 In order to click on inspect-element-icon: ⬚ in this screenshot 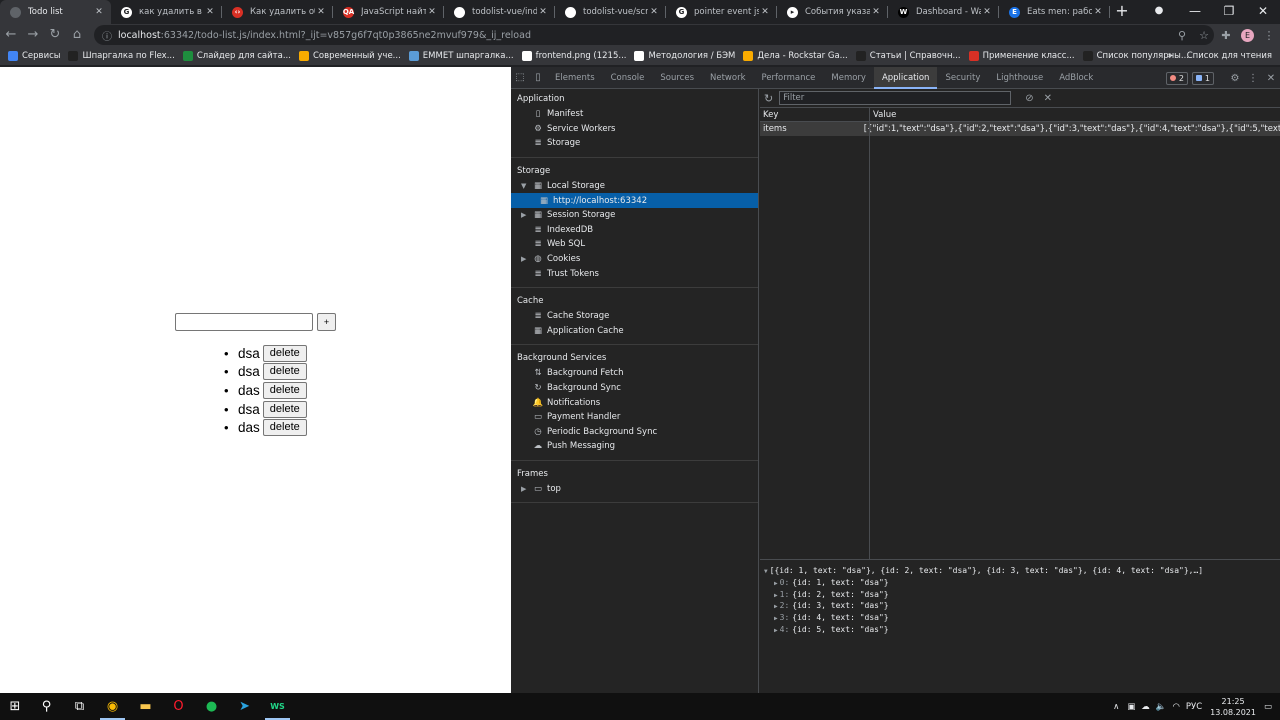, I will do `click(520, 77)`.